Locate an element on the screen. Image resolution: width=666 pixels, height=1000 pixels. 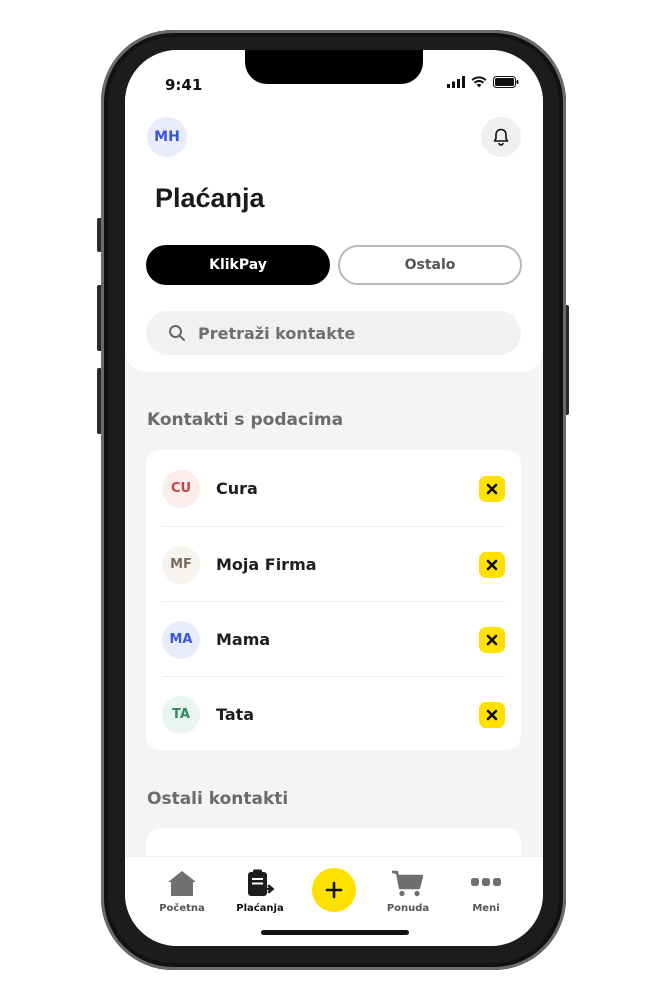
home-icon is located at coordinates (182, 883).